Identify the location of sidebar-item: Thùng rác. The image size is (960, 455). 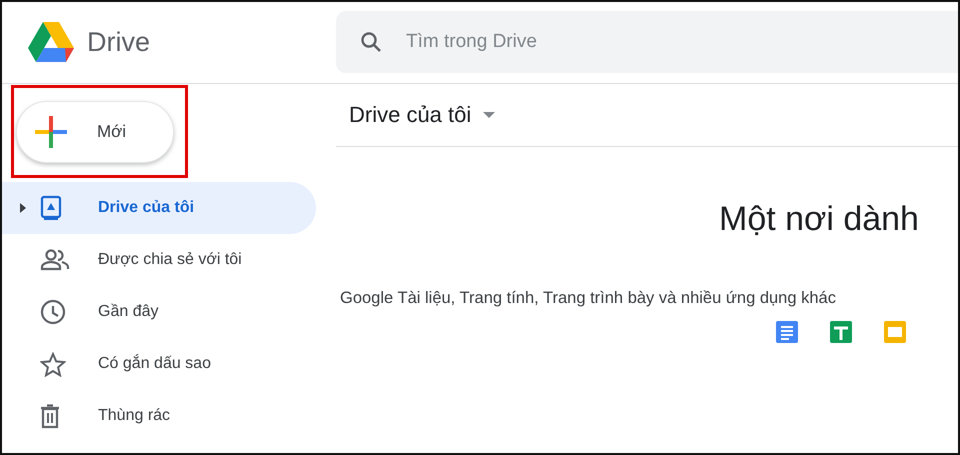
(159, 416).